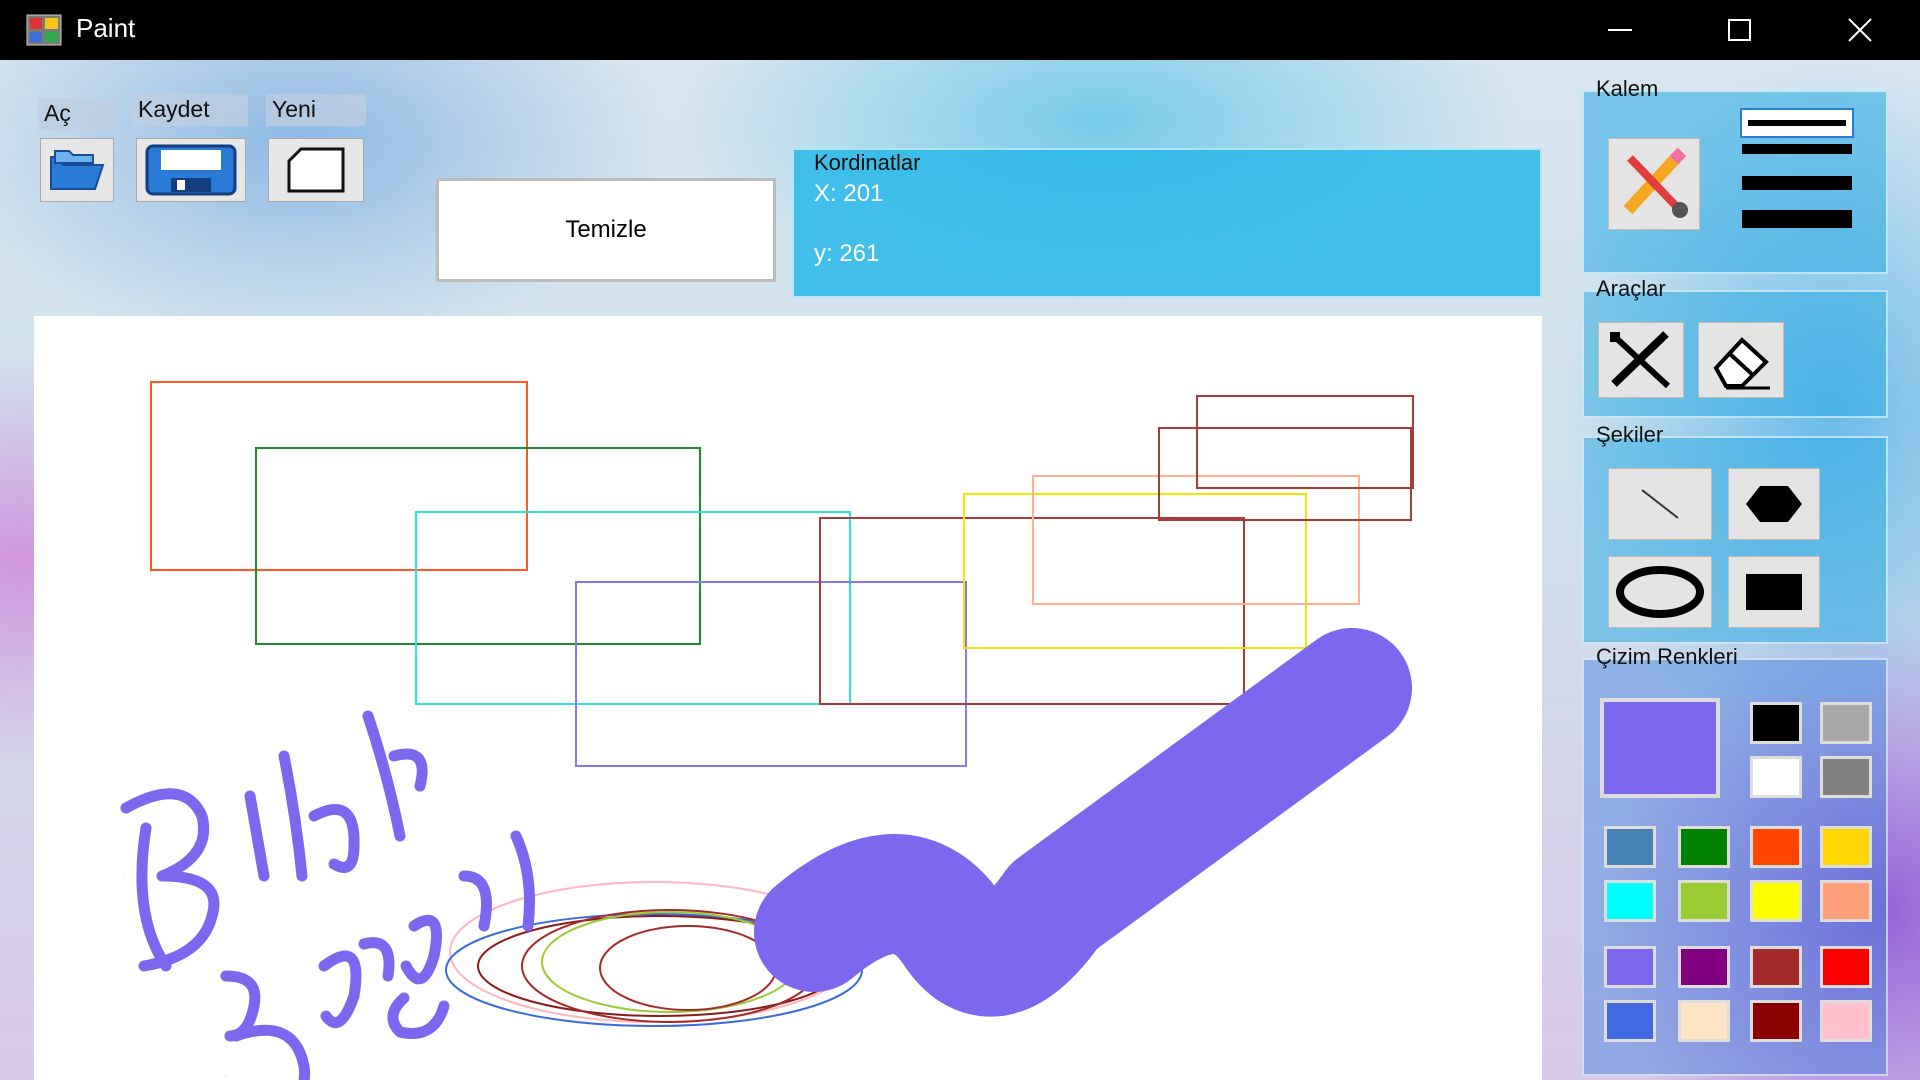  I want to click on rectangle-icon, so click(1774, 592).